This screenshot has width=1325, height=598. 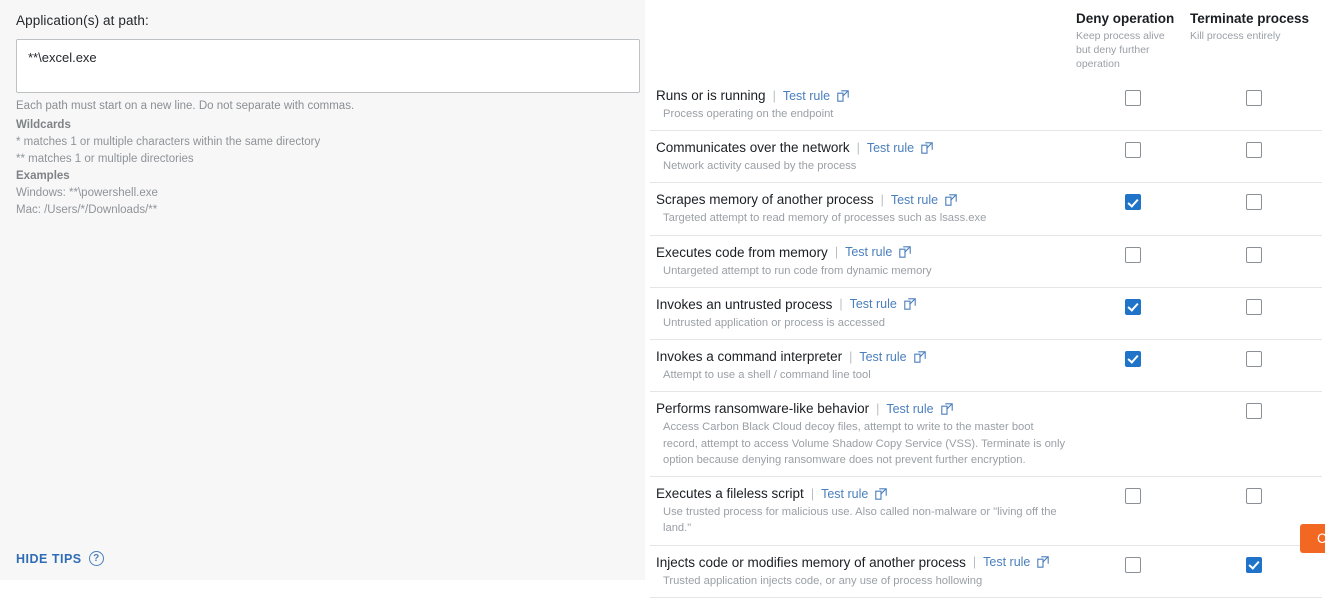 I want to click on rule-title: Performs ransomware-like behavior, so click(x=763, y=409).